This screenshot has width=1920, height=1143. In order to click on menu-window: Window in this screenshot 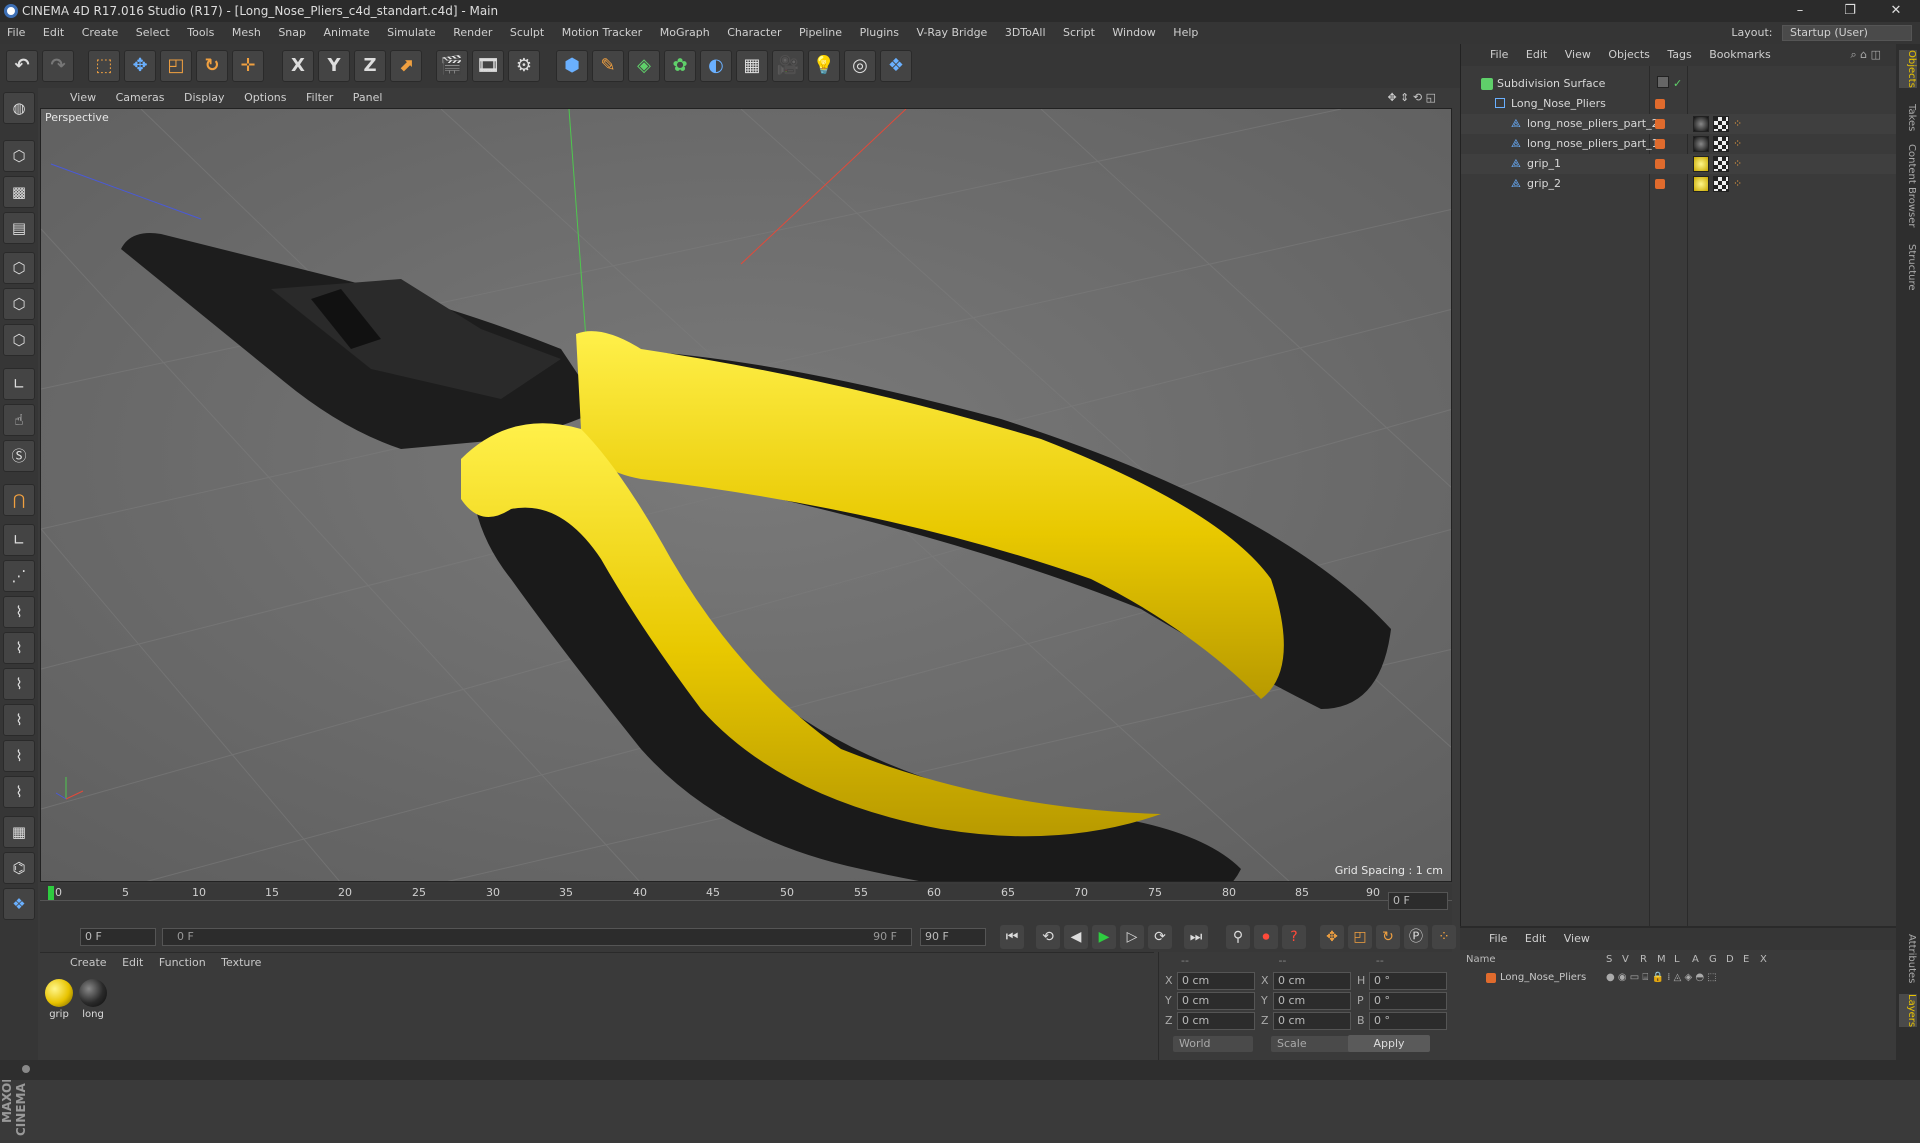, I will do `click(1133, 33)`.